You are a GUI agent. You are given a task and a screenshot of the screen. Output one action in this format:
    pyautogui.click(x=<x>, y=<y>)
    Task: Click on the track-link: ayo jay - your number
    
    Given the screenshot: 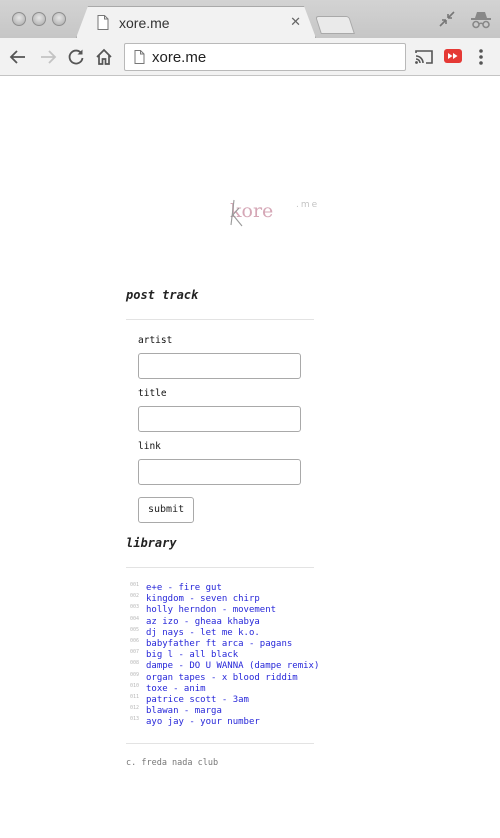 What is the action you would take?
    pyautogui.click(x=203, y=722)
    